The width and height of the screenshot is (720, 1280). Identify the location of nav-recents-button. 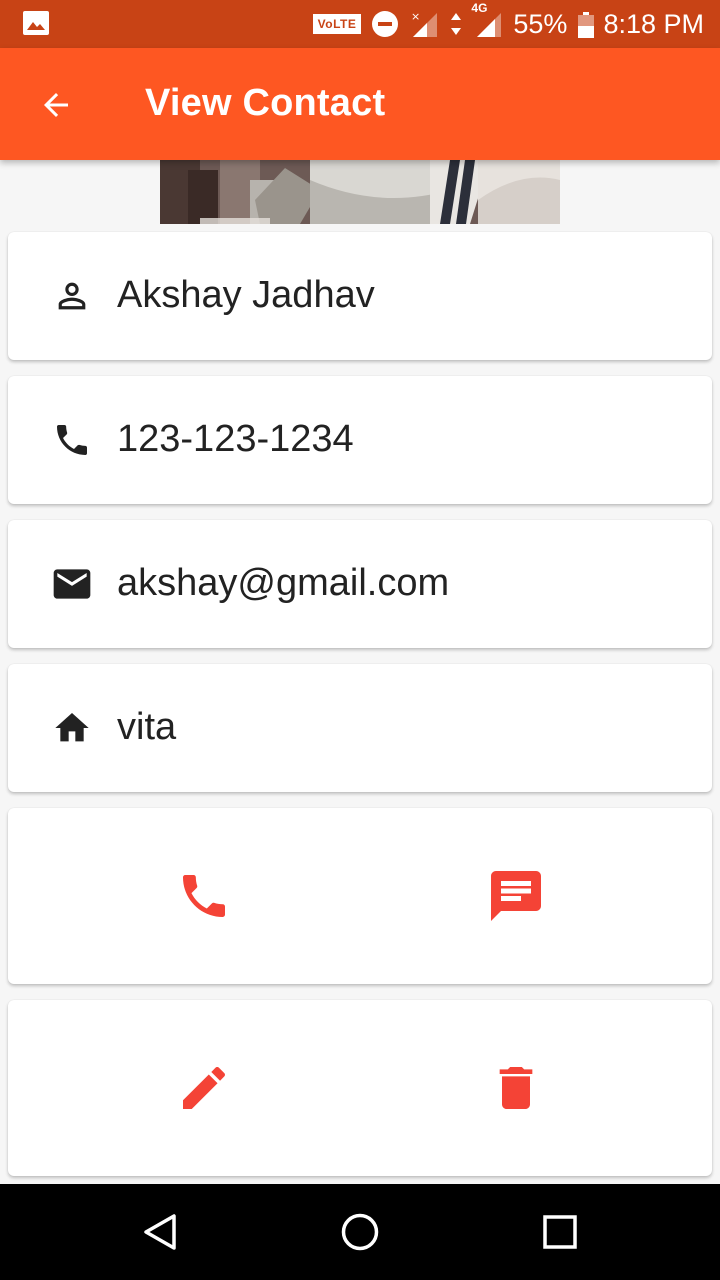
(560, 1232).